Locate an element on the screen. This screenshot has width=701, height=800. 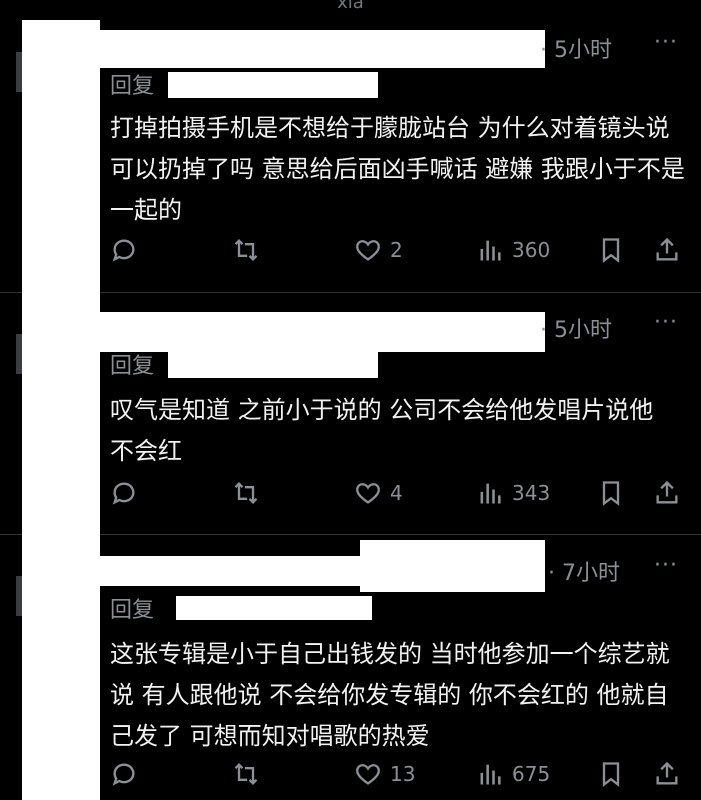
action-bar: 4 343 is located at coordinates (350, 496).